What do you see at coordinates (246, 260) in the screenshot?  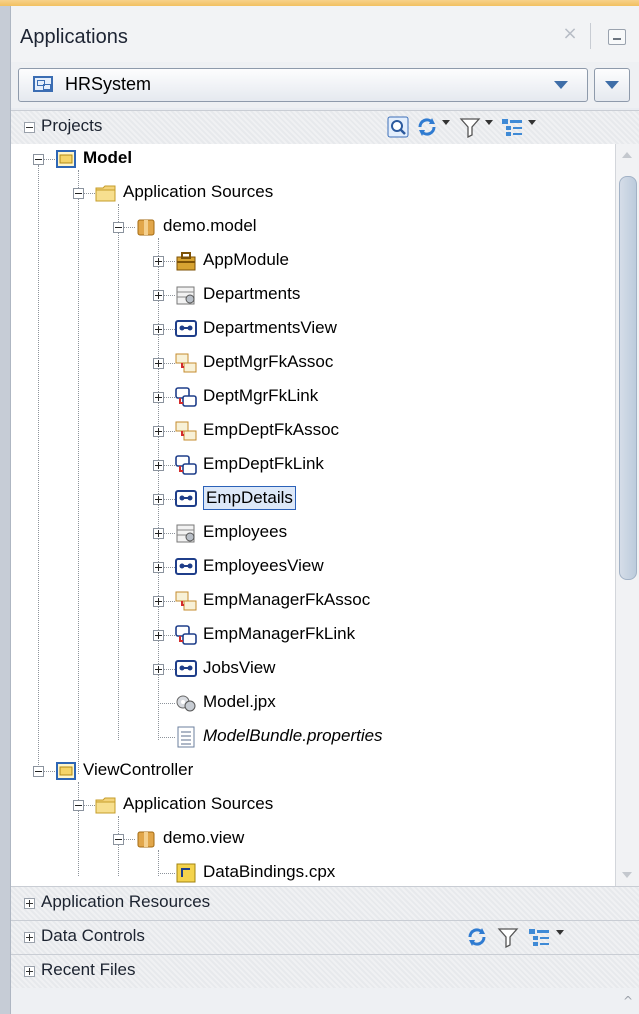 I see `tree-node-label: AppModule` at bounding box center [246, 260].